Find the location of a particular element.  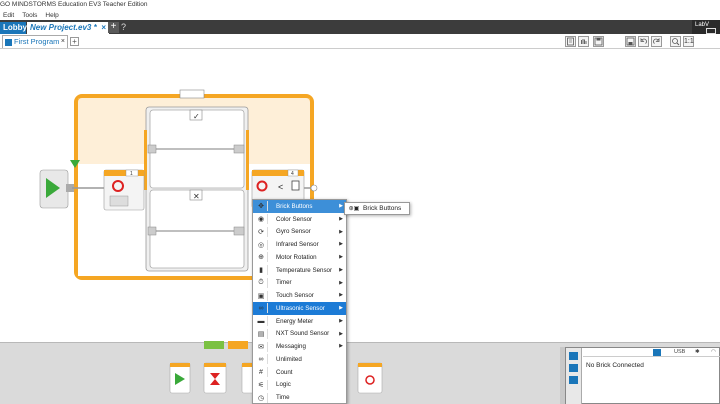

menu-item-logic: ⚟ Logic is located at coordinates (299, 385).